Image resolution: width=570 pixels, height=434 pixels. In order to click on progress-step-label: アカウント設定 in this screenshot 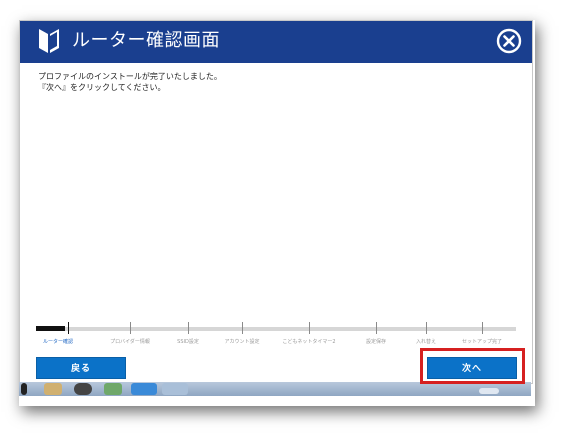, I will do `click(242, 342)`.